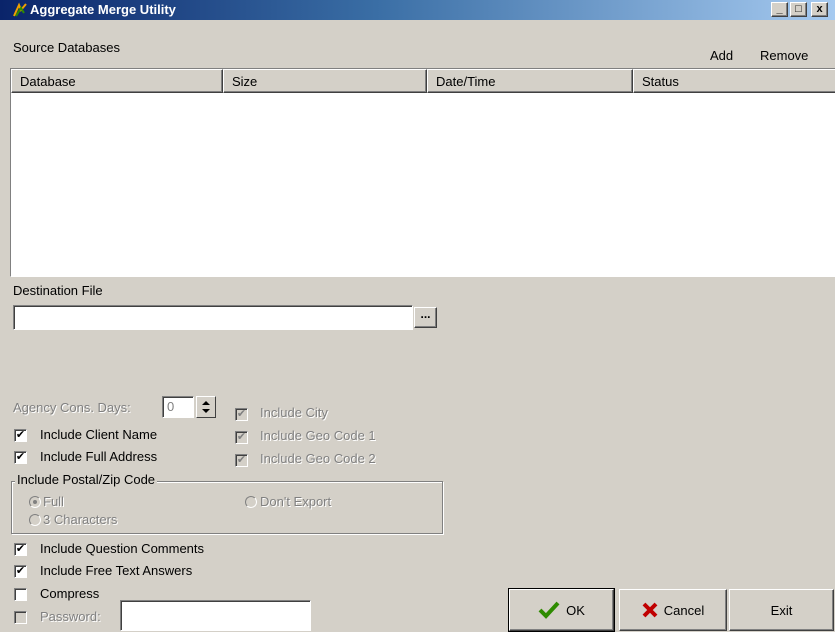 Image resolution: width=835 pixels, height=632 pixels. I want to click on client-name-checkbox: ✔, so click(20, 435).